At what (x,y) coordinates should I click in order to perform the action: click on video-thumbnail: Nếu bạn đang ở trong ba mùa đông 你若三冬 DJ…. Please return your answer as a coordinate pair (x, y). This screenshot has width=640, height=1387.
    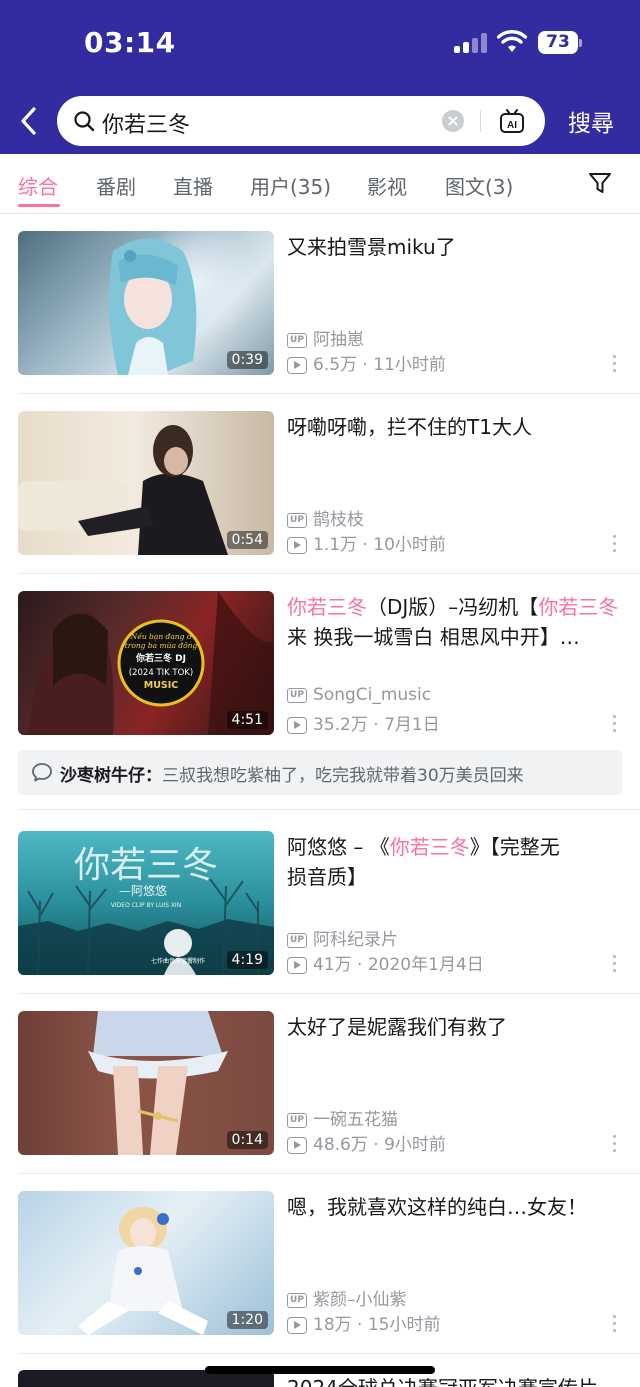
    Looking at the image, I should click on (146, 663).